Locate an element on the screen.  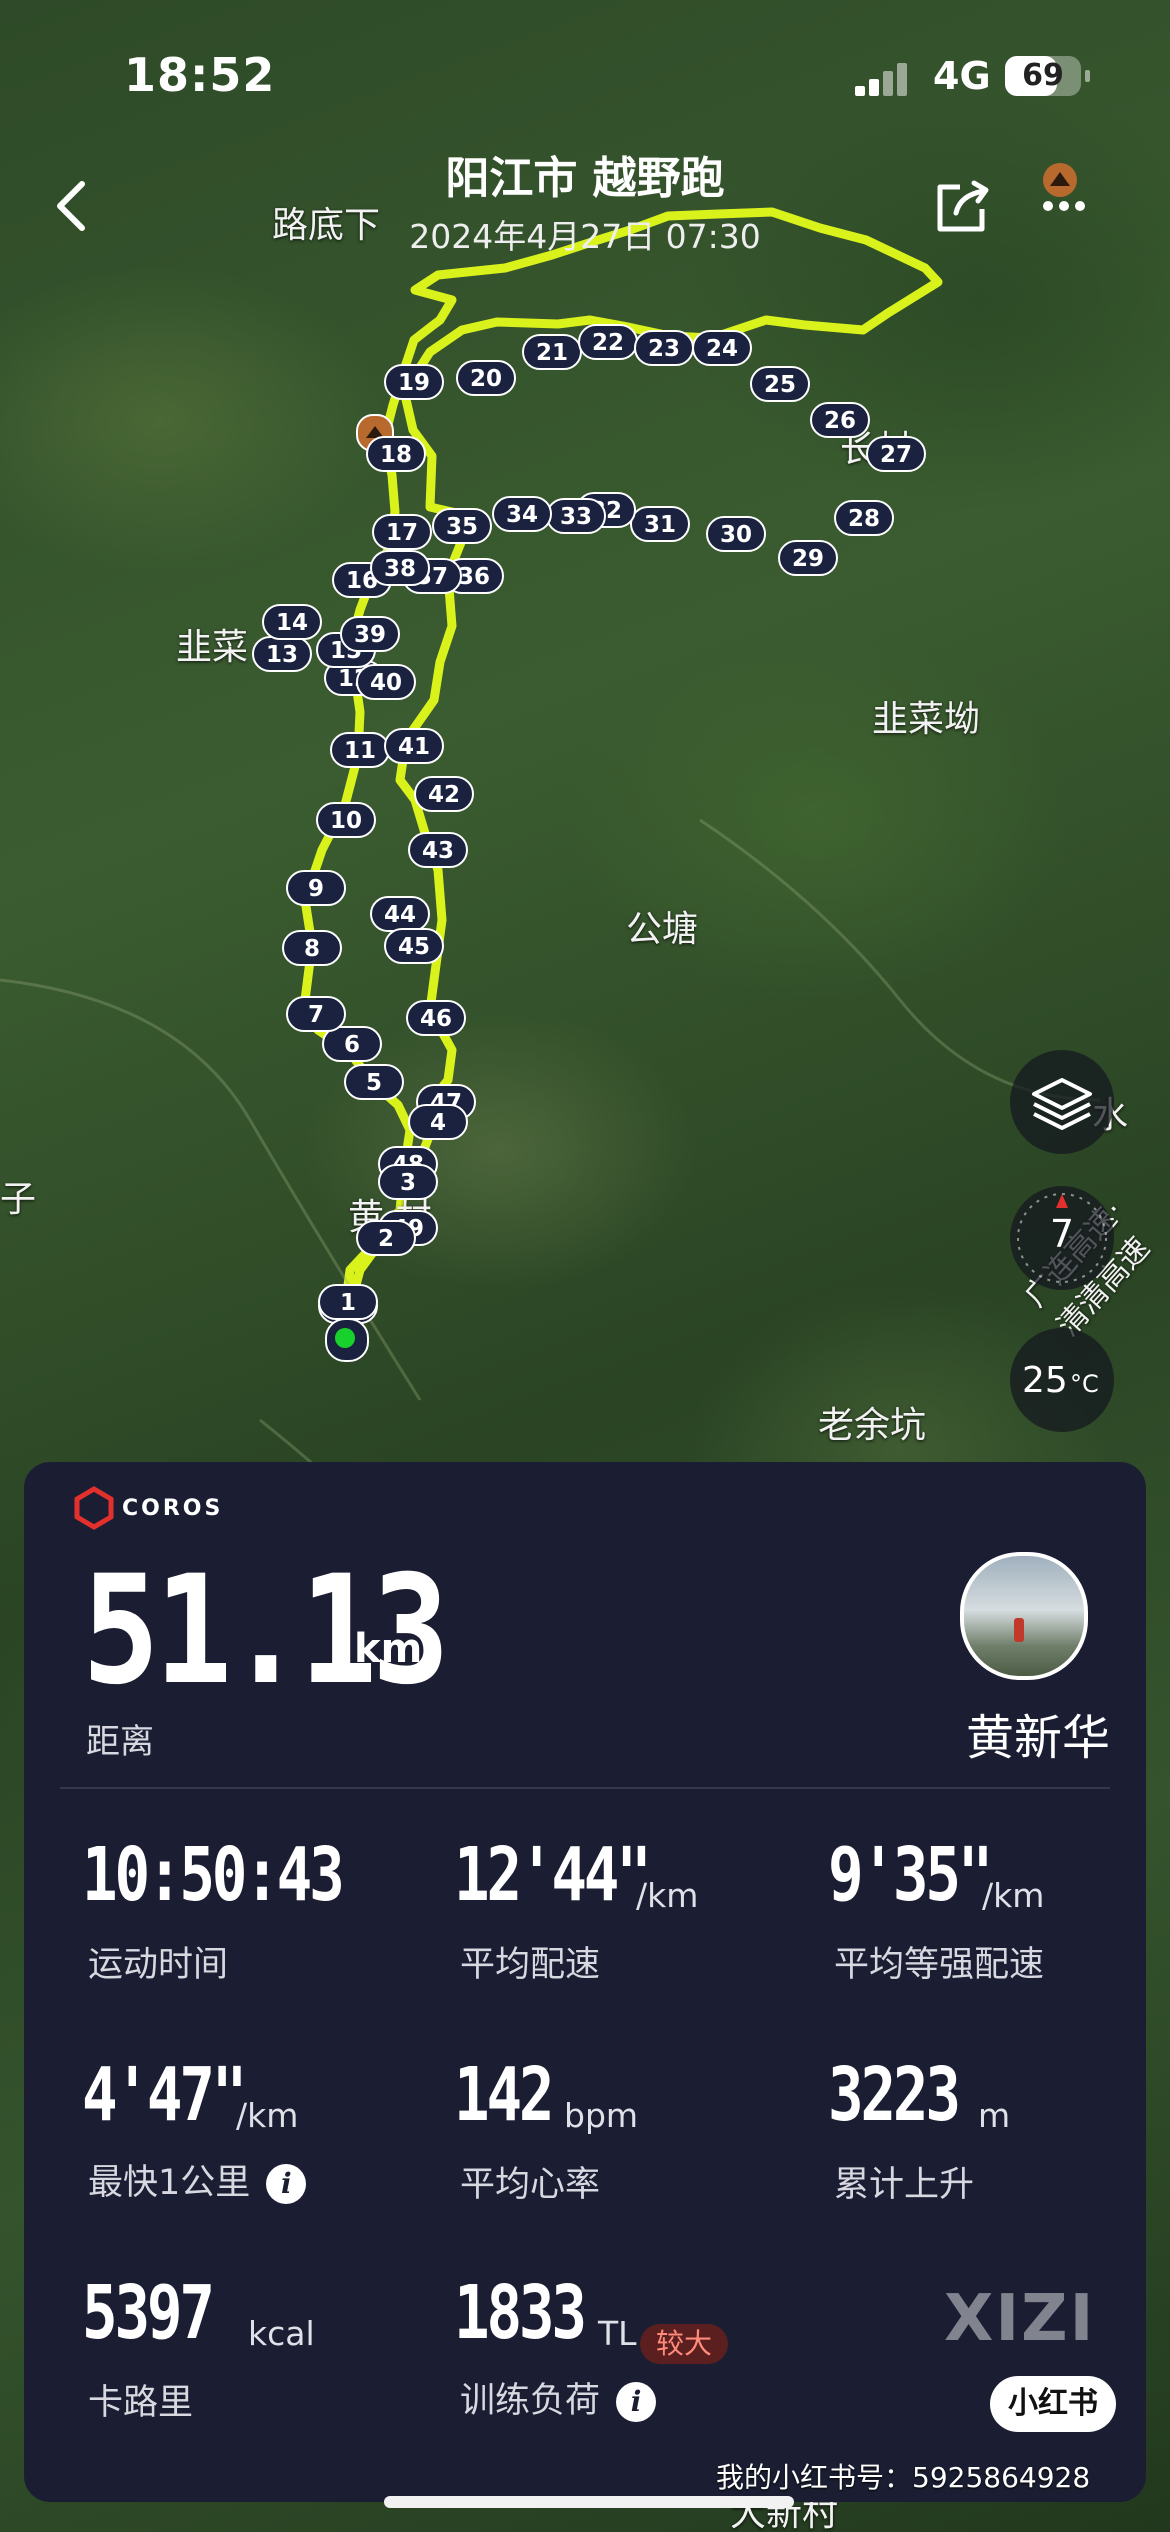
route-marker: 4 is located at coordinates (438, 1122).